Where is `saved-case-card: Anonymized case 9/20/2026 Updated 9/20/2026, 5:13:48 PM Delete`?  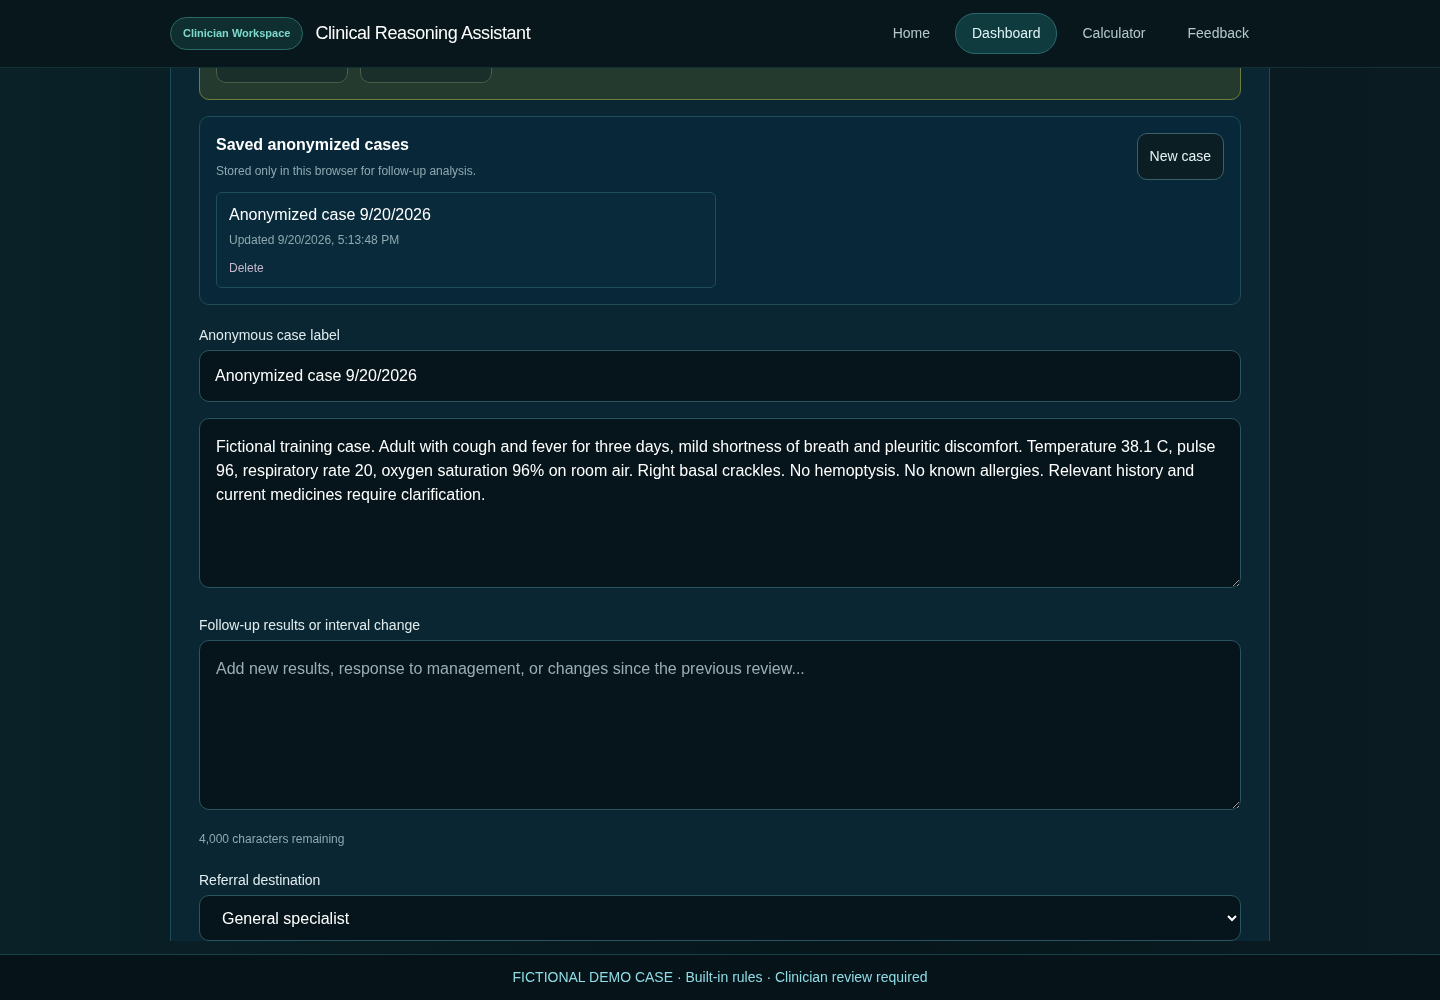 saved-case-card: Anonymized case 9/20/2026 Updated 9/20/2026, 5:13:48 PM Delete is located at coordinates (466, 240).